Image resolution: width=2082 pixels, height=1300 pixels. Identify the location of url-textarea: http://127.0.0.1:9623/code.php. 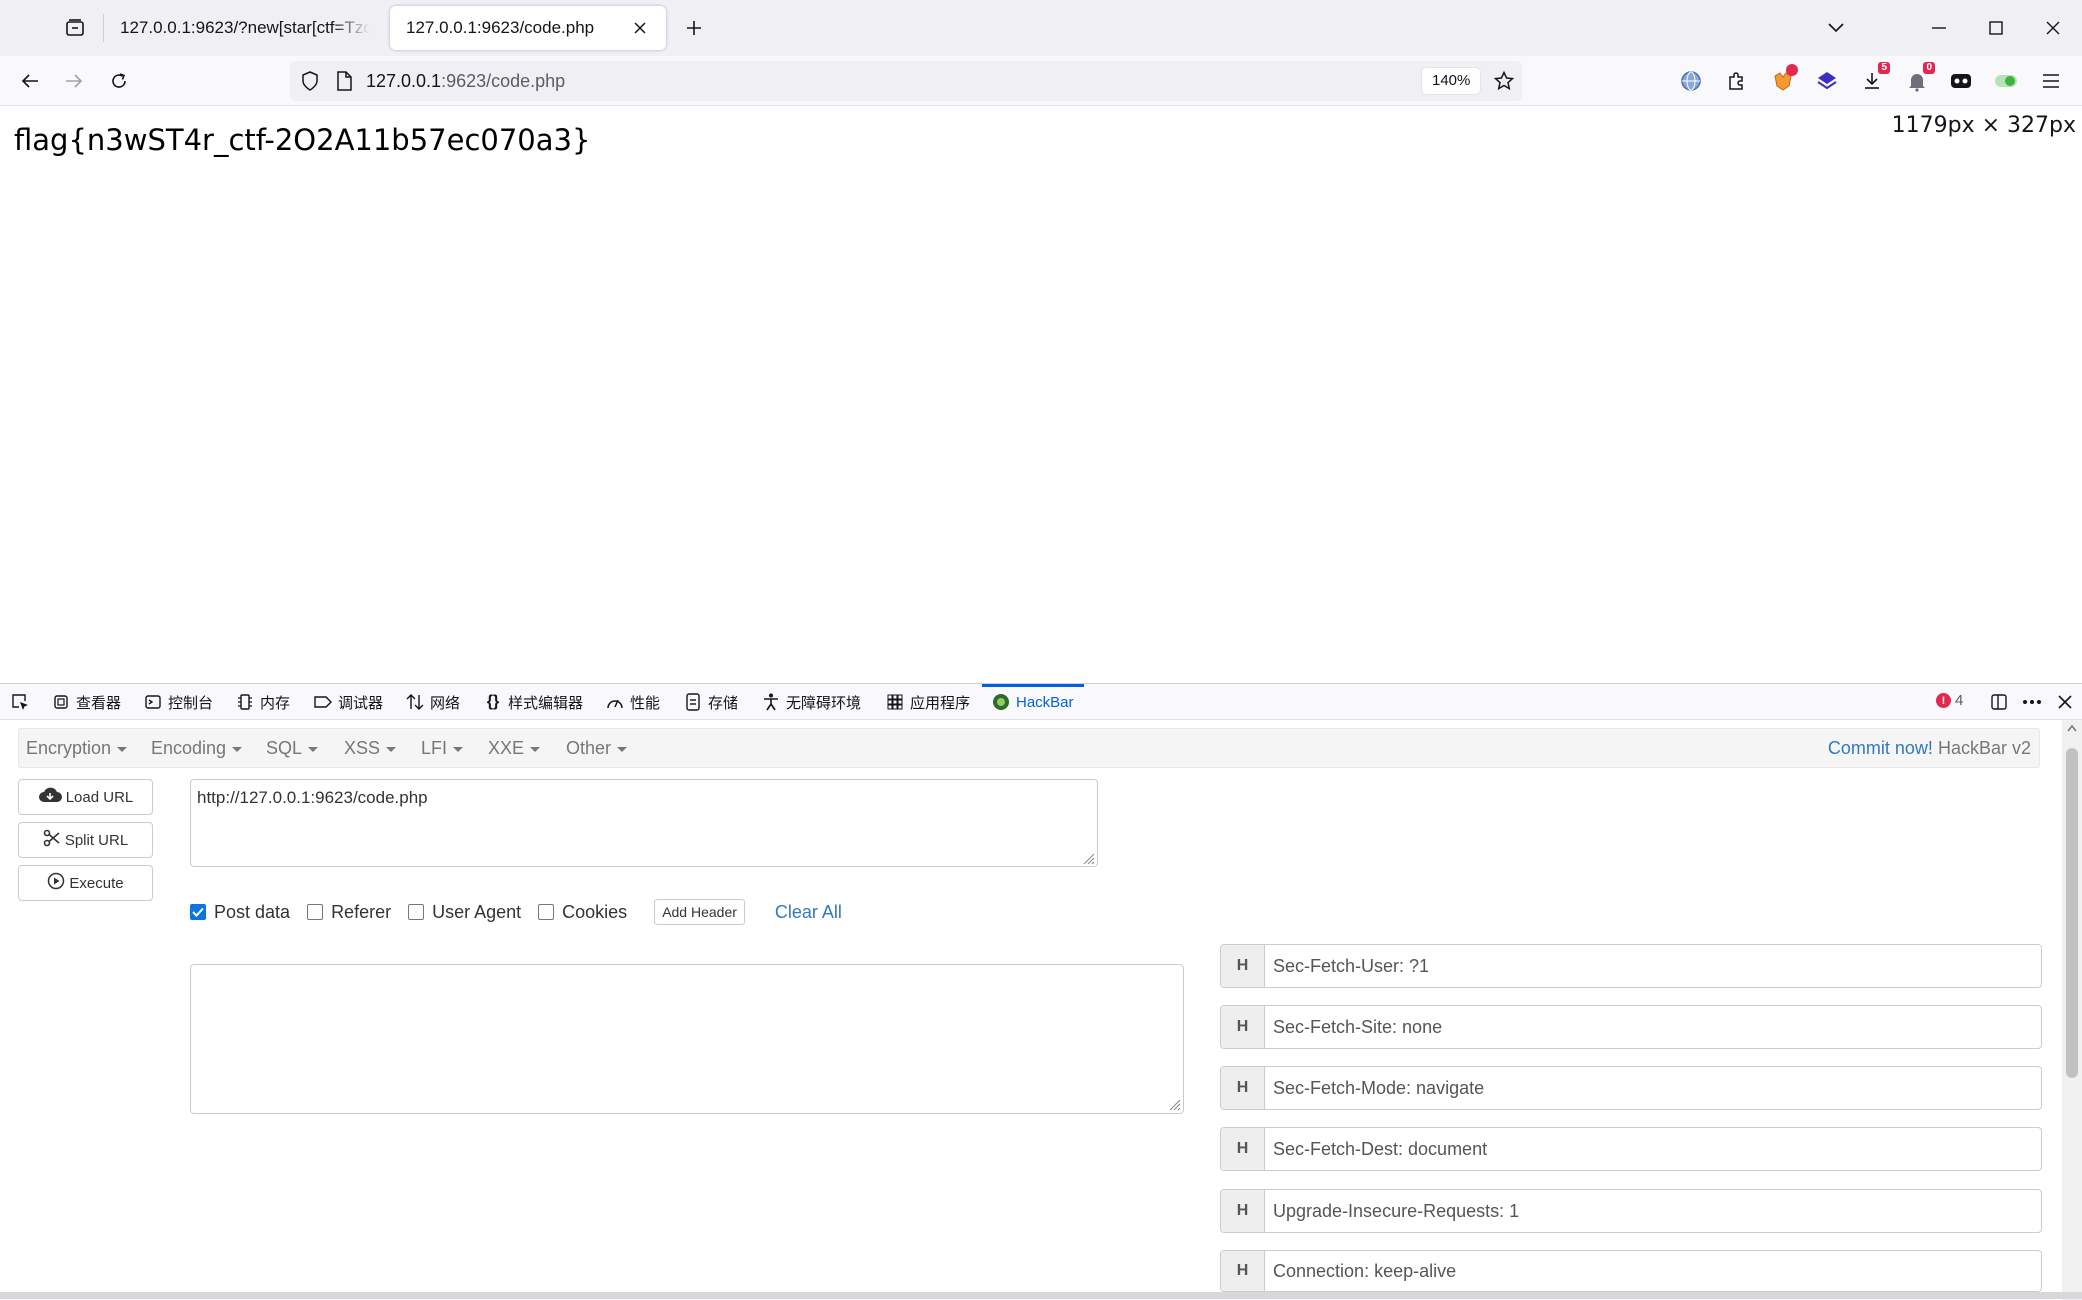
(644, 823).